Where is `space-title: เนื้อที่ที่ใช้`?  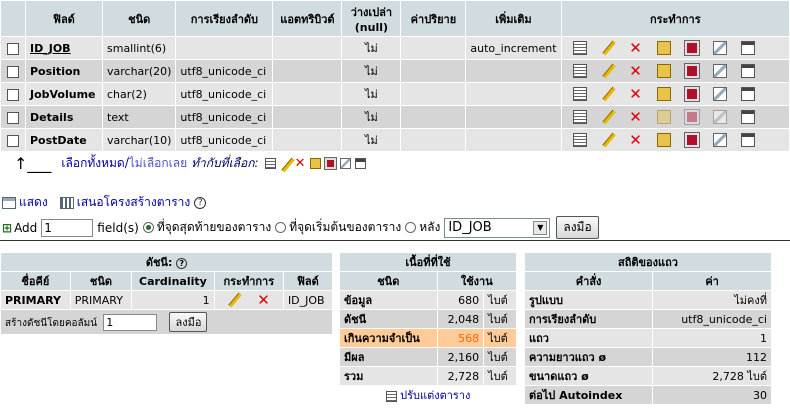
space-title: เนื้อที่ที่ใช้ is located at coordinates (428, 262).